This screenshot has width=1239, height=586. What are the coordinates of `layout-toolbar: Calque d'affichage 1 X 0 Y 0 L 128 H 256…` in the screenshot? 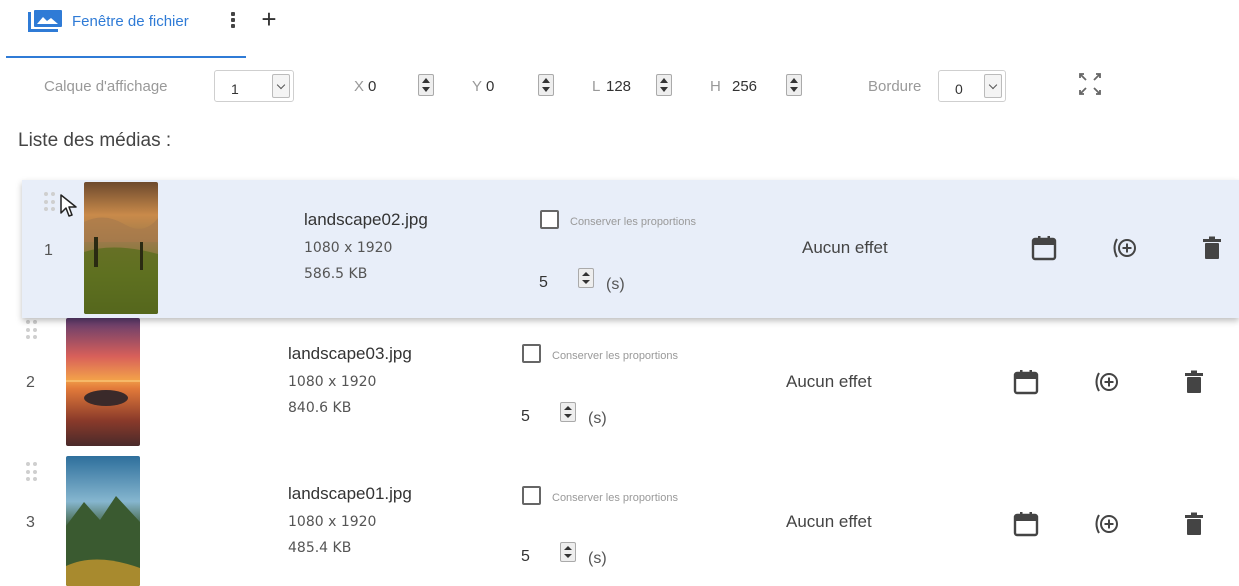 It's located at (619, 88).